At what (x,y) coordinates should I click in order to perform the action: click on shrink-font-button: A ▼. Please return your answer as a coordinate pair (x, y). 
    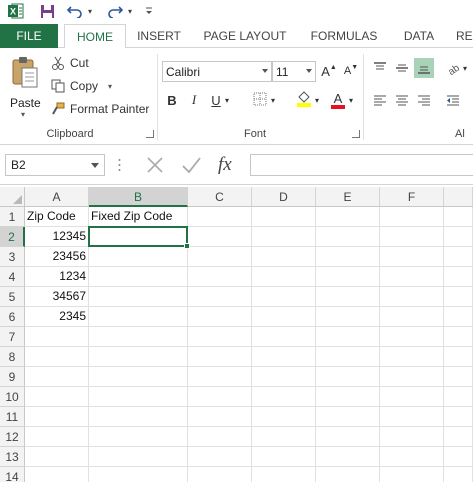
    Looking at the image, I should click on (351, 71).